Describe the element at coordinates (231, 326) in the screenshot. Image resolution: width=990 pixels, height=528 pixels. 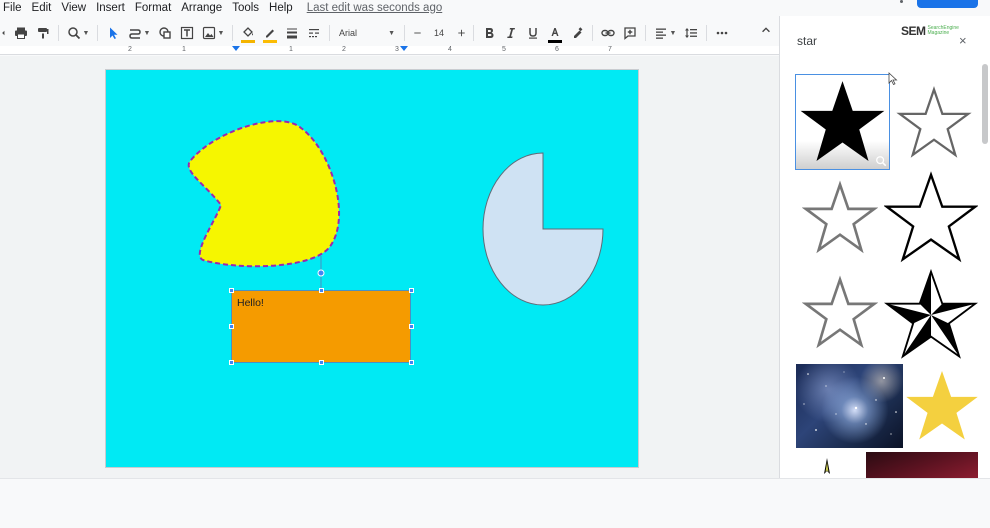
I see `resize-handle-left` at that location.